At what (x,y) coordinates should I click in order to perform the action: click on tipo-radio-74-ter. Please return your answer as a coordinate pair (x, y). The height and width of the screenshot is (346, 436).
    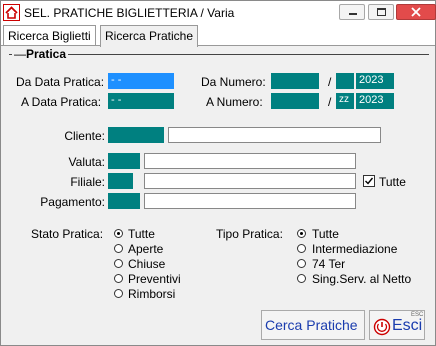
    Looking at the image, I should click on (301, 263).